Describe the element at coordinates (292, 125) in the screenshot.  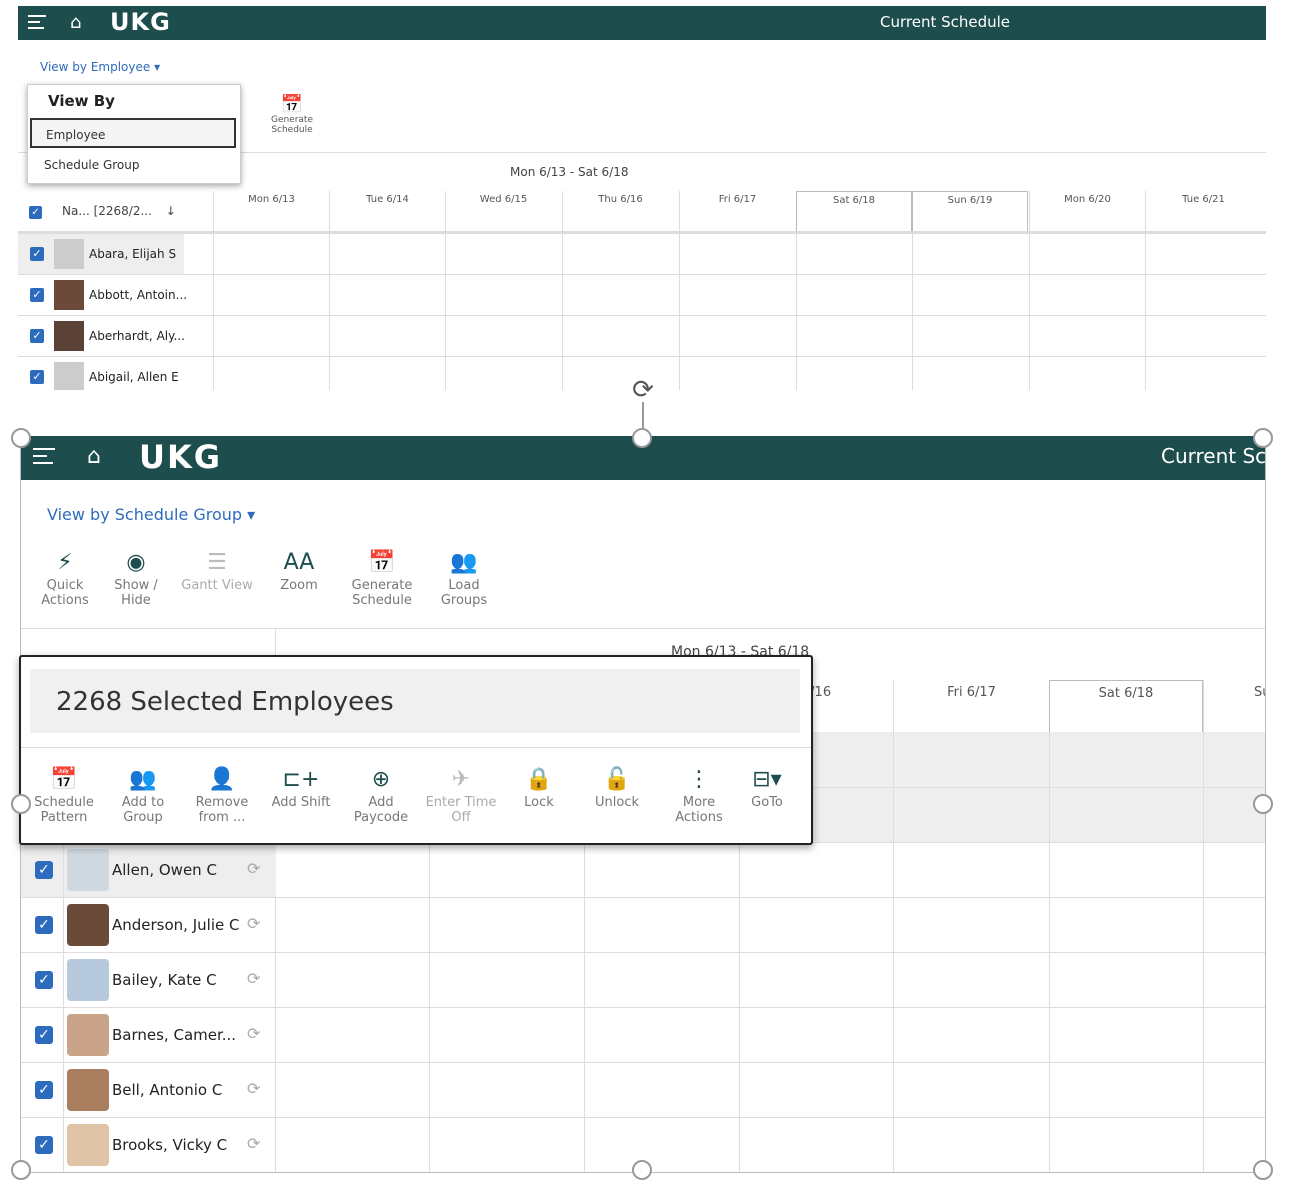
I see `generate-schedule-label: Generate Schedule` at that location.